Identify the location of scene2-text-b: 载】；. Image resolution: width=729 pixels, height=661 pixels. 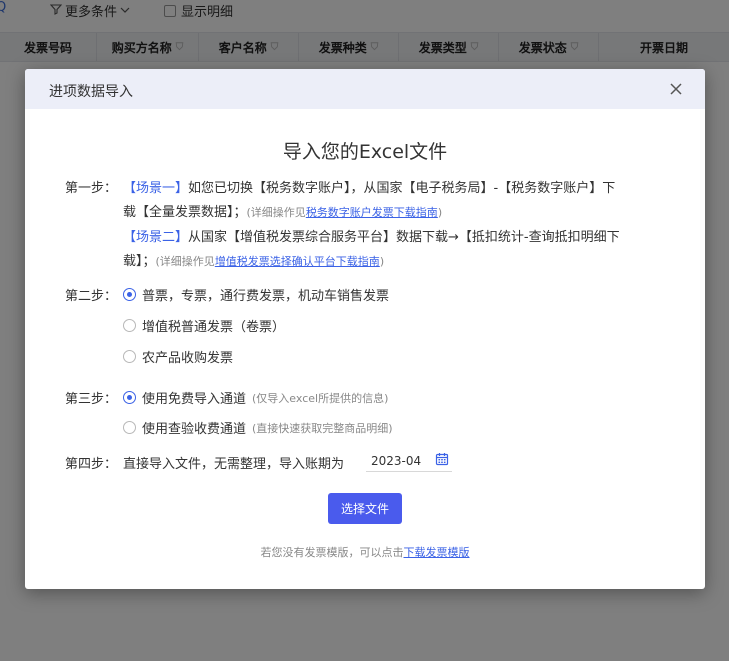
(139, 261).